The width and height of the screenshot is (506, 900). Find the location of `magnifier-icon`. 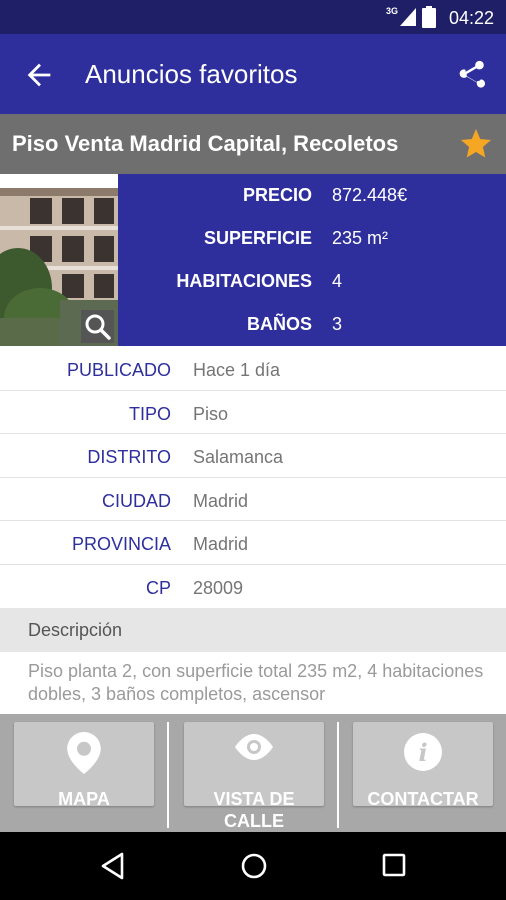

magnifier-icon is located at coordinates (98, 327).